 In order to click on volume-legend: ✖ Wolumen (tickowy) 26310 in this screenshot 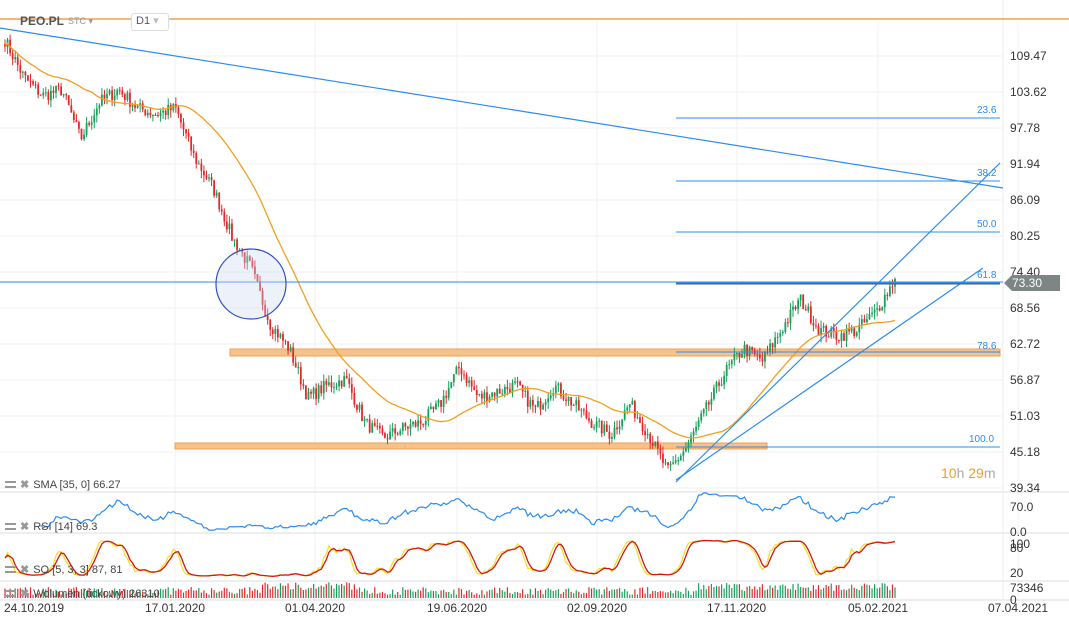, I will do `click(82, 593)`.